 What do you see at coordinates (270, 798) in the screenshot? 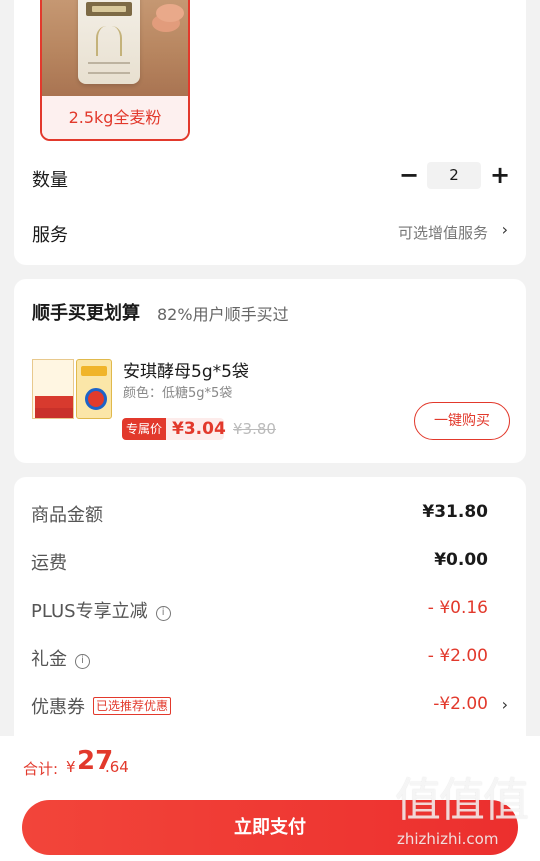
I see `checkout-bar: 合计: ¥ 27 .64 立即支付` at bounding box center [270, 798].